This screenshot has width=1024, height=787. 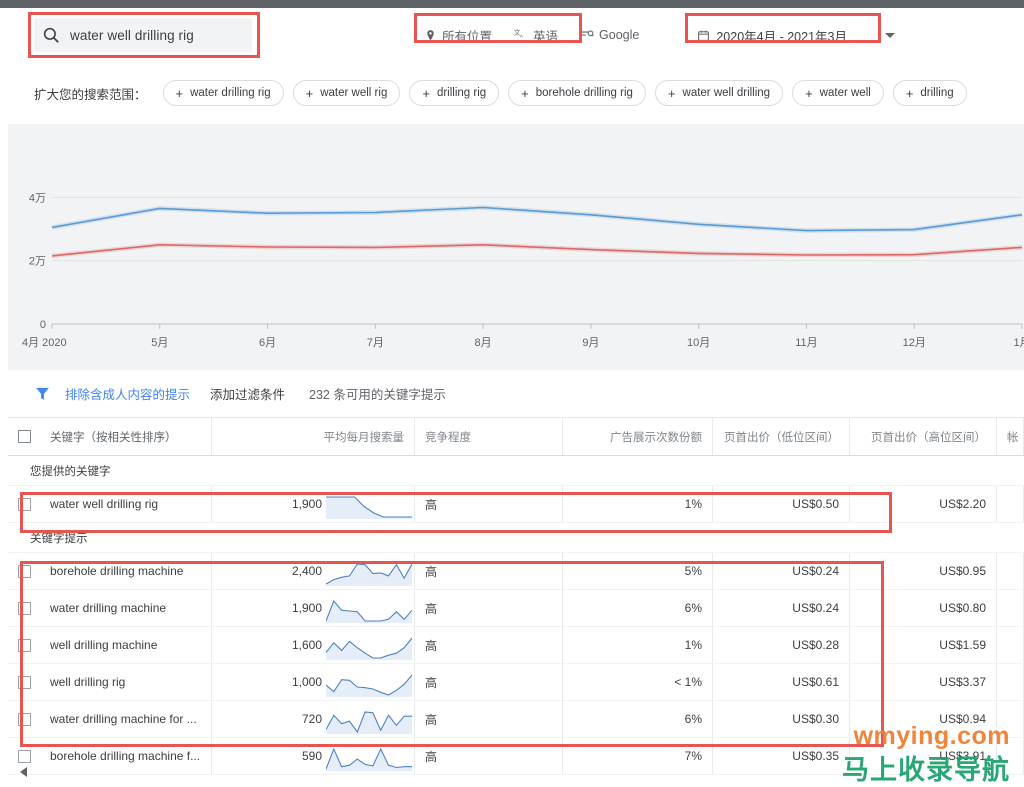 What do you see at coordinates (889, 35) in the screenshot?
I see `chevron-down-icon` at bounding box center [889, 35].